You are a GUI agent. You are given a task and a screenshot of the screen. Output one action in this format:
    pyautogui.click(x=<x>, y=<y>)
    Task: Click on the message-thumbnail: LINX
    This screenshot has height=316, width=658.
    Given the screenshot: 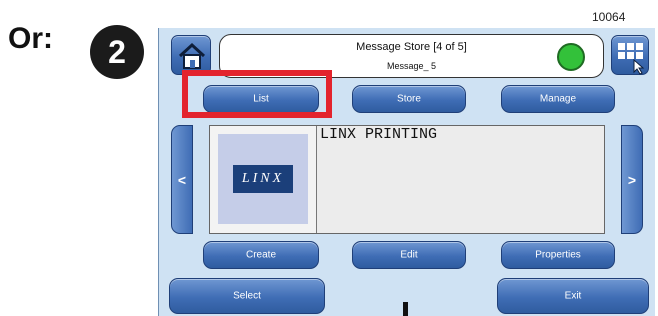 What is the action you would take?
    pyautogui.click(x=263, y=179)
    